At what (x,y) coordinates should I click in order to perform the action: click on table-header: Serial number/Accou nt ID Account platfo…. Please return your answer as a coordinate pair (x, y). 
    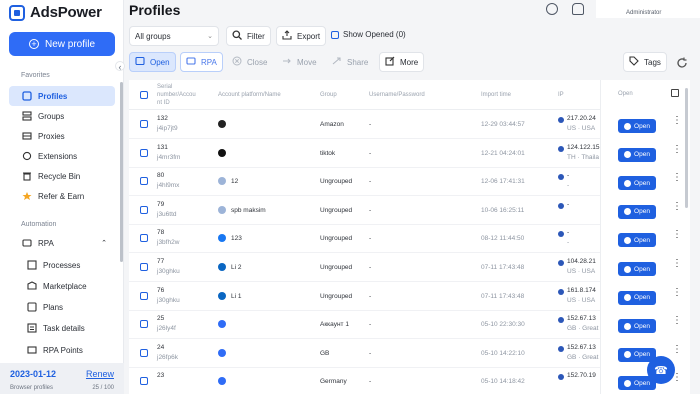
    Looking at the image, I should click on (364, 95).